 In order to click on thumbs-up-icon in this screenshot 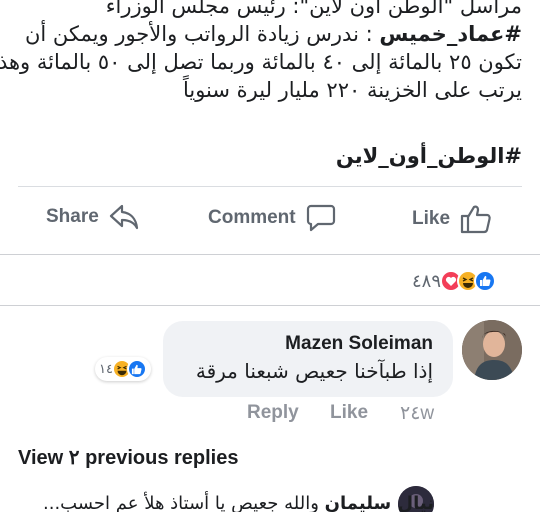, I will do `click(476, 219)`.